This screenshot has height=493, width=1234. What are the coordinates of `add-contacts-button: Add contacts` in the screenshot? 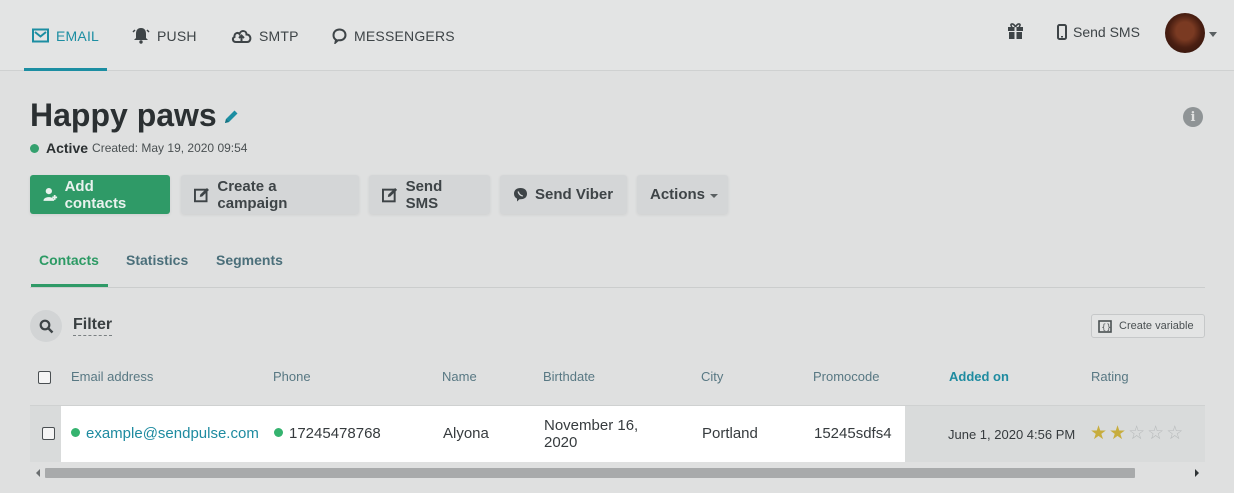 It's located at (100, 194).